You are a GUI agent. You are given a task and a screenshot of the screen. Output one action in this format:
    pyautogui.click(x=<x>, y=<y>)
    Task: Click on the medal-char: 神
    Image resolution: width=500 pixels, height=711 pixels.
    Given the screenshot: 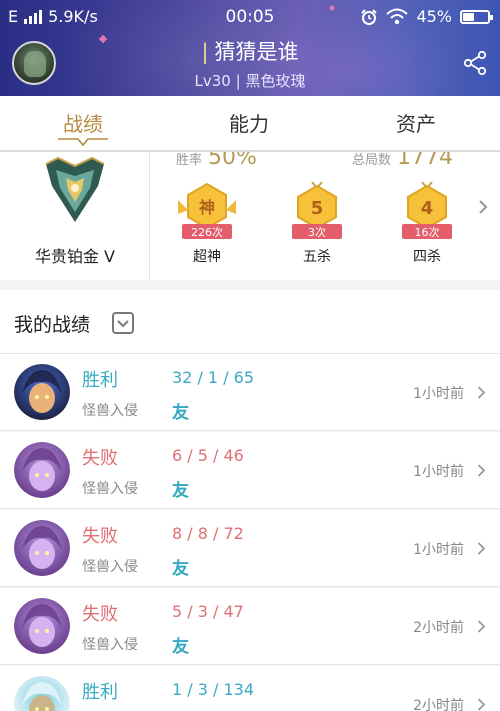 What is the action you would take?
    pyautogui.click(x=207, y=207)
    